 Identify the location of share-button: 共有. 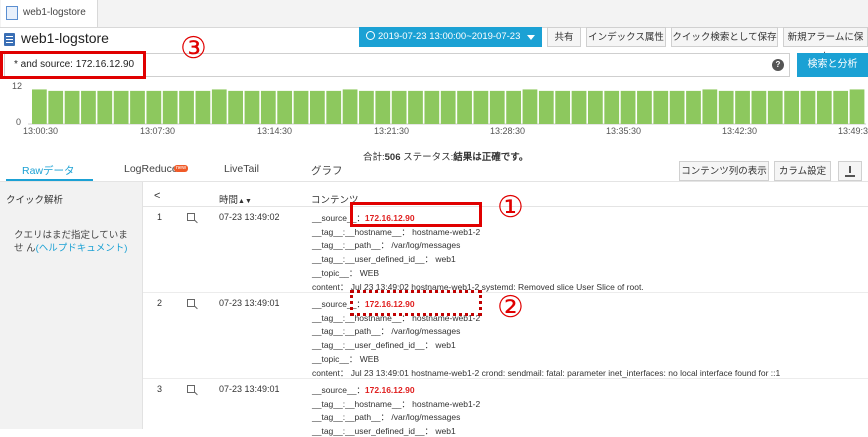
(564, 37).